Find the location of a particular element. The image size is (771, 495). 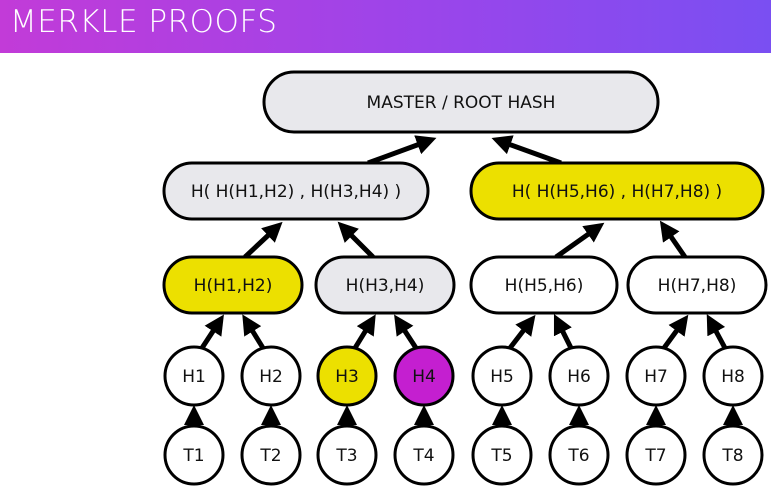

tx-node-4-label: T4 is located at coordinates (423, 456).